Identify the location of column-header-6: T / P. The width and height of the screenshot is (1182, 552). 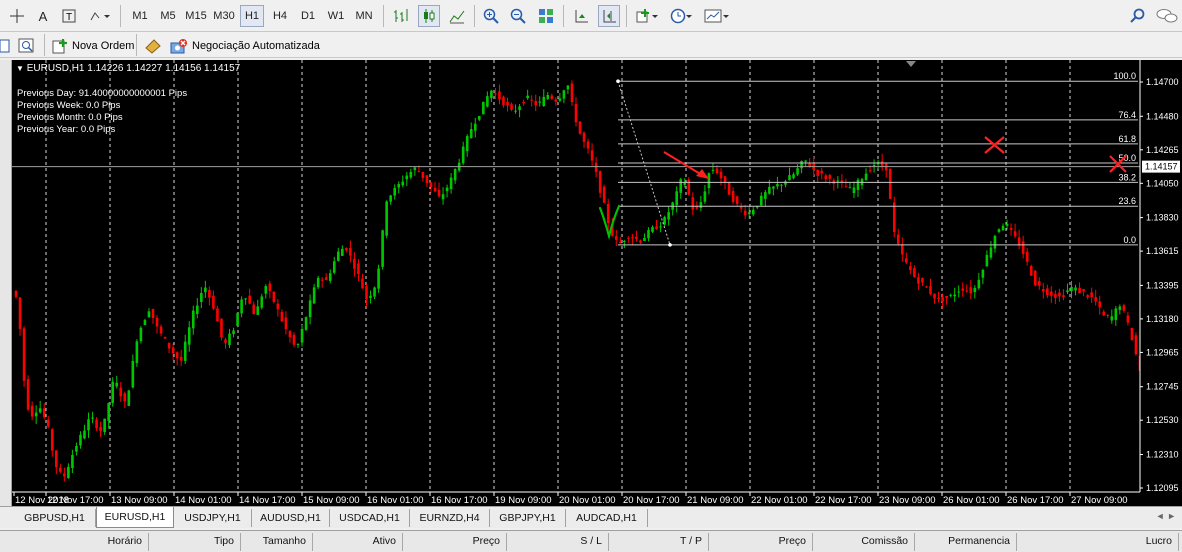
(654, 541).